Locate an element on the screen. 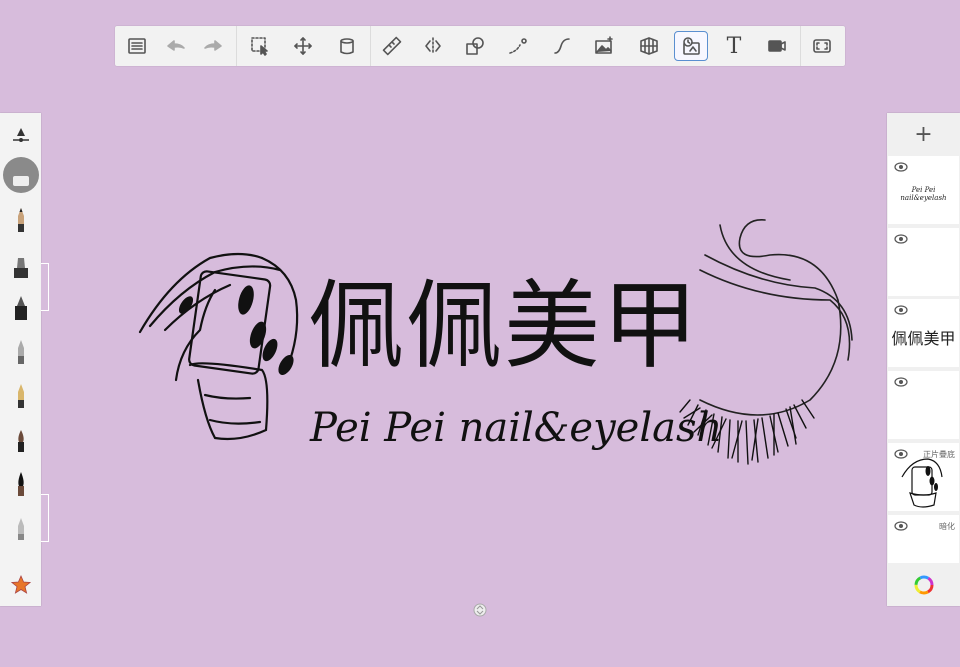  layer-thumbnail-text: Pei Pei nail&eyelash is located at coordinates (923, 194).